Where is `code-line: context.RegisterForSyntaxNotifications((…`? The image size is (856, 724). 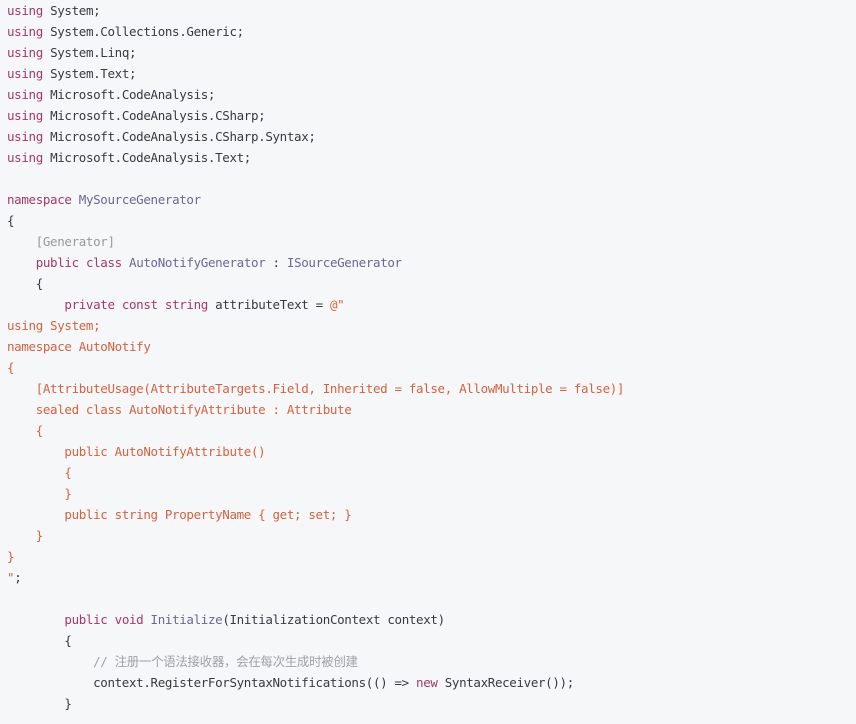
code-line: context.RegisterForSyntaxNotifications((… is located at coordinates (315, 682).